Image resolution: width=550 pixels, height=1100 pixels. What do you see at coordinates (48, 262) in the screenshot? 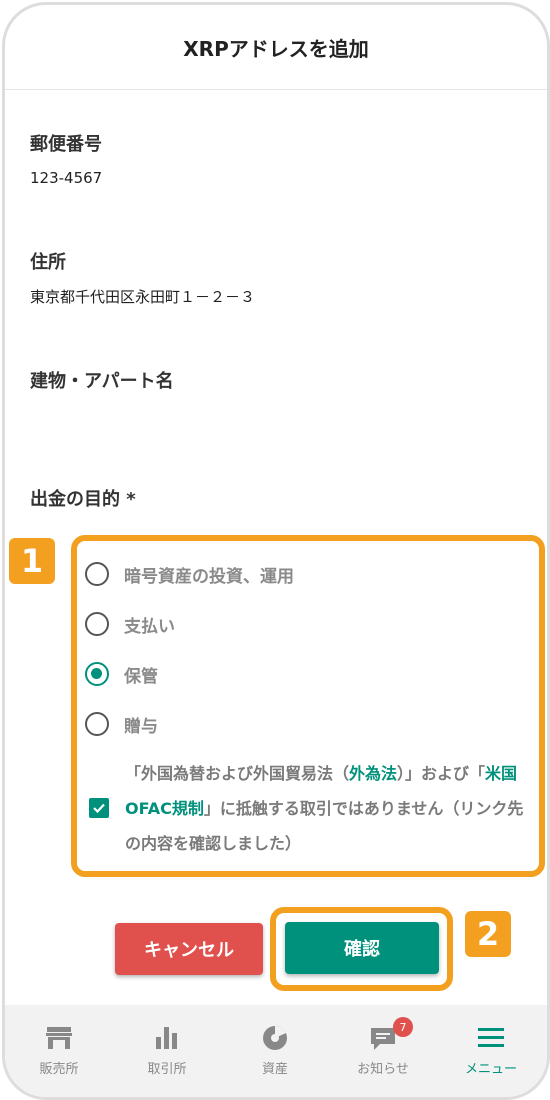
I see `address-label: 住所` at bounding box center [48, 262].